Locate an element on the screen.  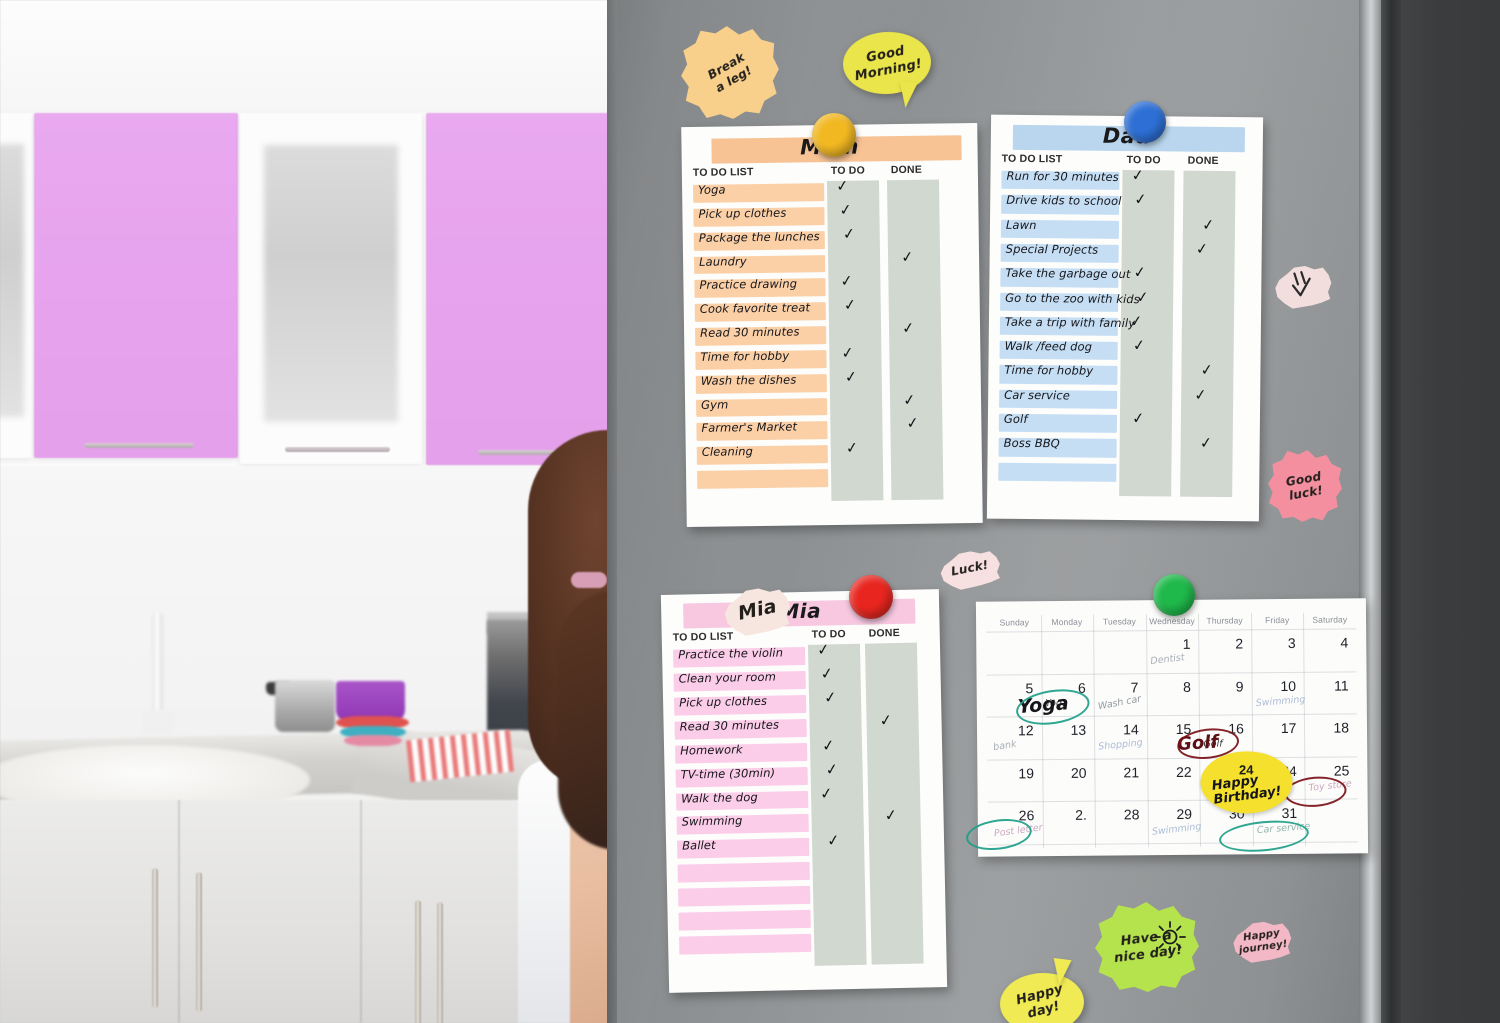
calendar-day-number: 29 is located at coordinates (1169, 814).